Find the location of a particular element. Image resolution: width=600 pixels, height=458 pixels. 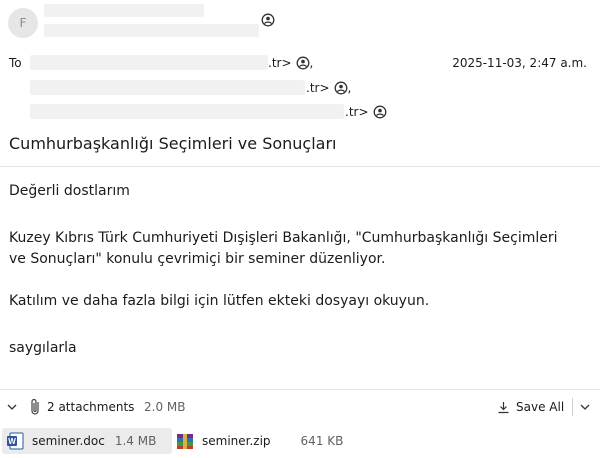

recipient-1-domain: .tr> is located at coordinates (280, 63).